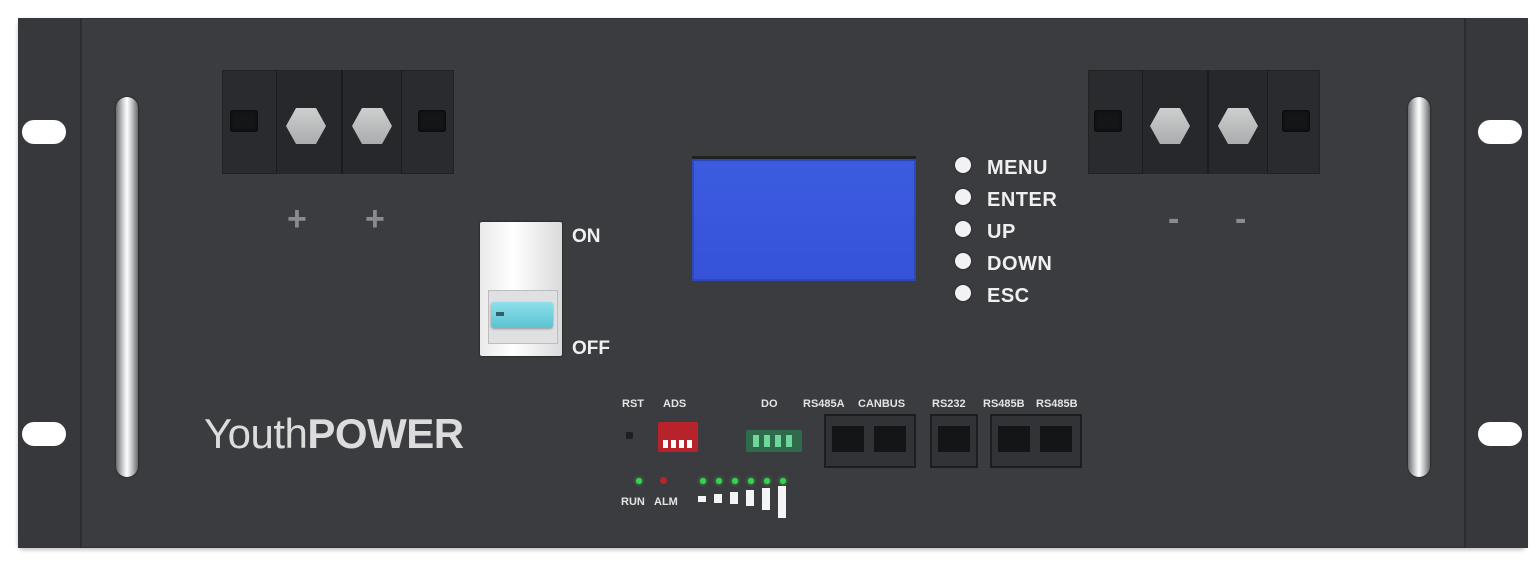 The width and height of the screenshot is (1540, 582). What do you see at coordinates (256, 433) in the screenshot?
I see `brand-logo-light: Youth` at bounding box center [256, 433].